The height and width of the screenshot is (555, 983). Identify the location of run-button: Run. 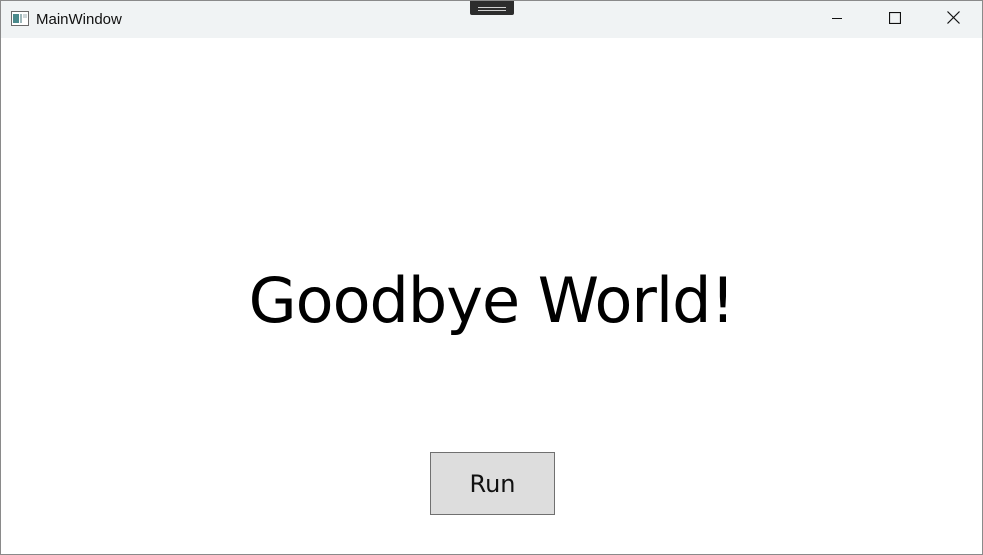
(492, 483).